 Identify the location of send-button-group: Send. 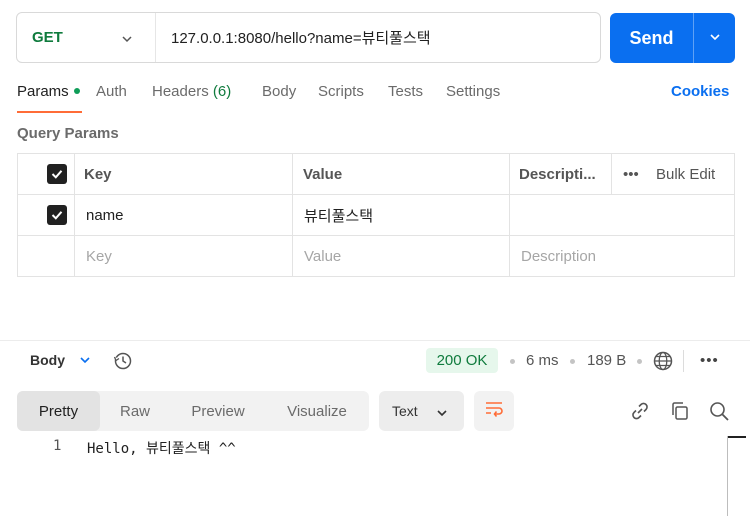
(672, 38).